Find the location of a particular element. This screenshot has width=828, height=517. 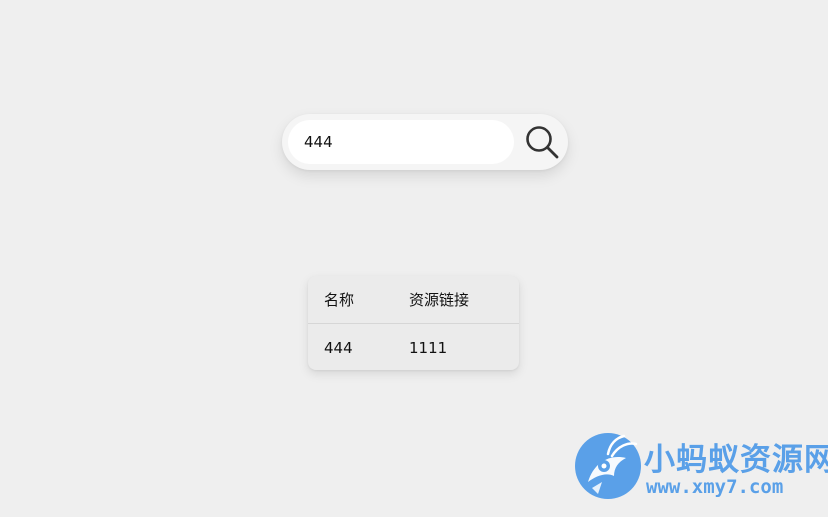

table-header-row: 名称 资源链接 is located at coordinates (413, 300).